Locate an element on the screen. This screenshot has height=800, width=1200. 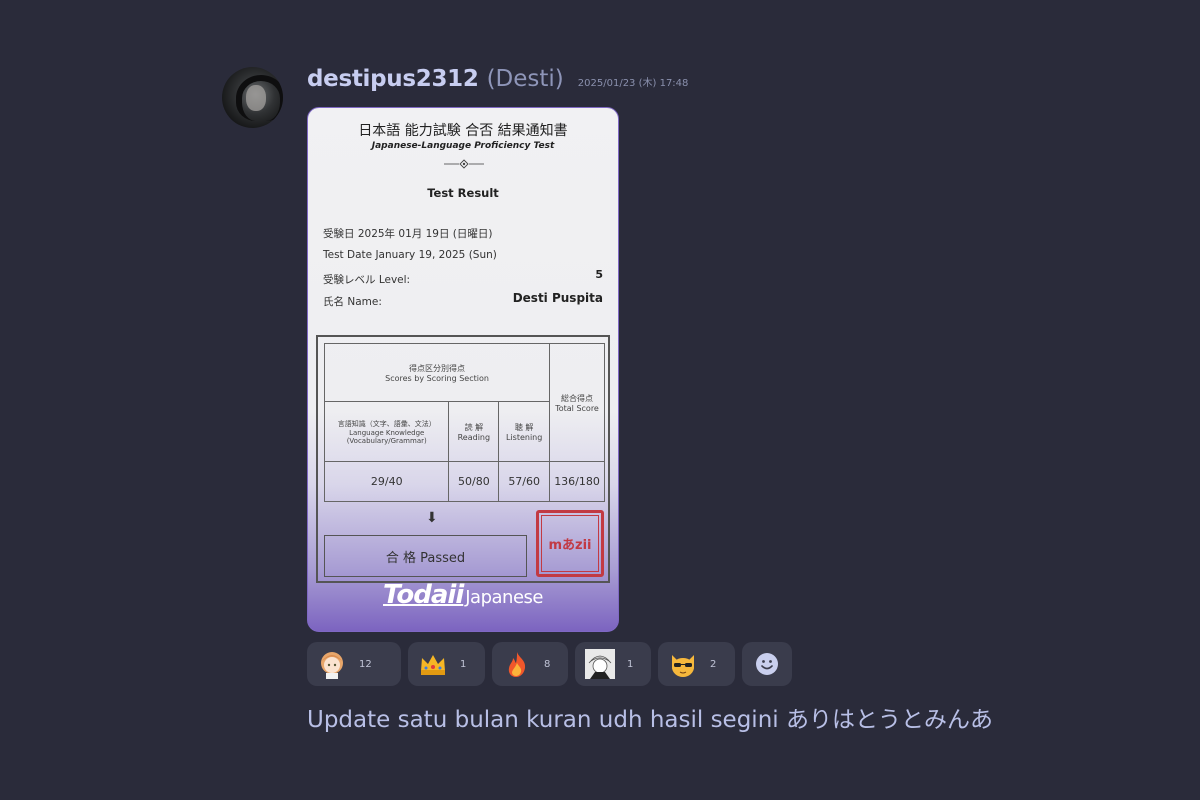
reading-header: 読 解 Reading is located at coordinates (474, 431).